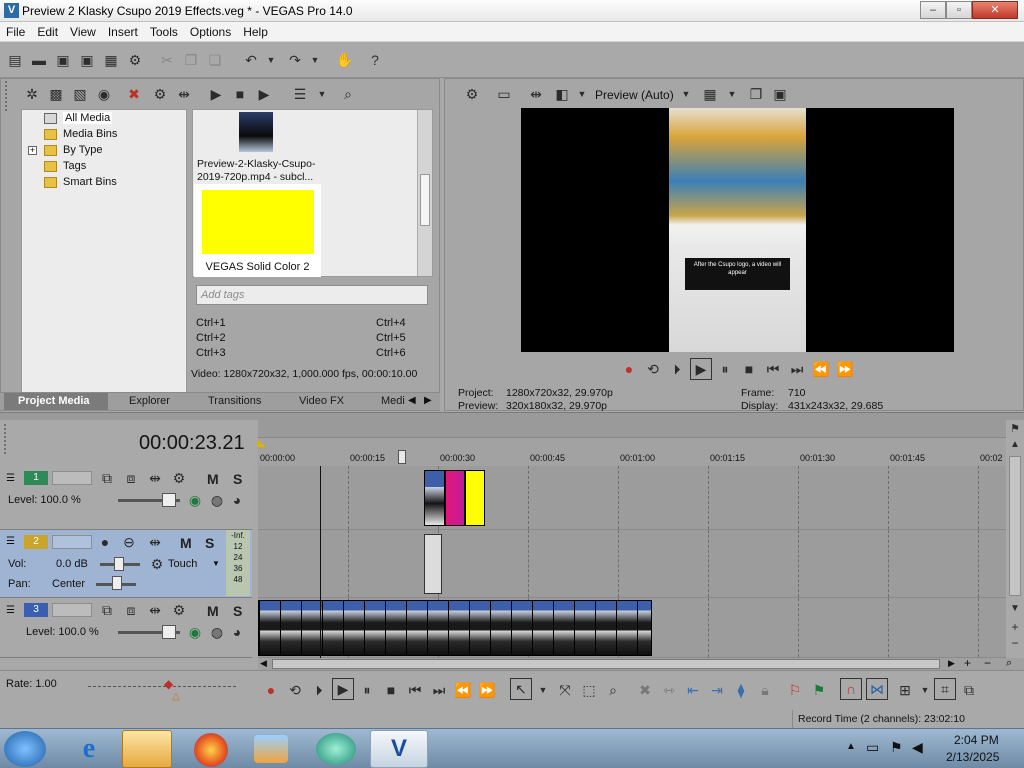 This screenshot has width=1024, height=768. What do you see at coordinates (475, 498) in the screenshot?
I see `color-clip-yellow` at bounding box center [475, 498].